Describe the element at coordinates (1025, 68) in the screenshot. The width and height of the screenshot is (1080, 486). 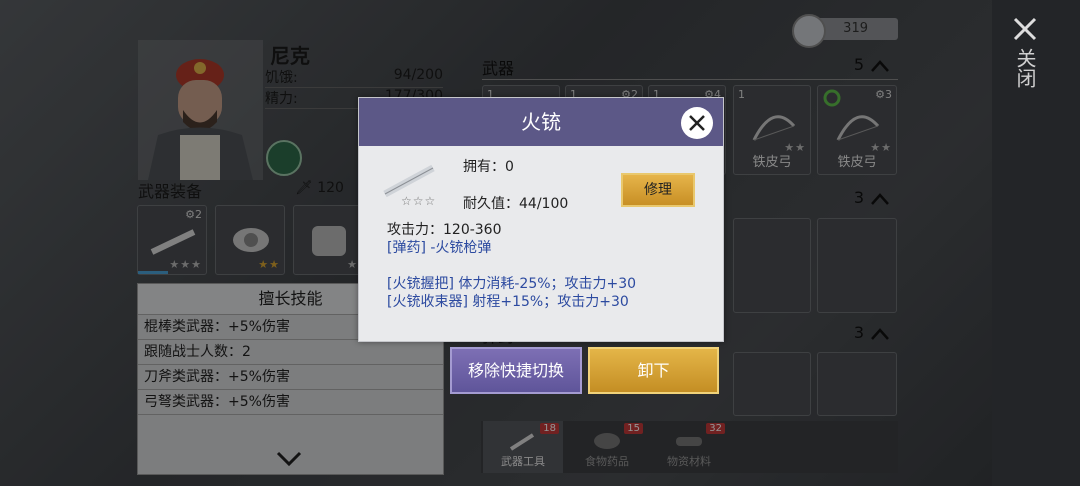
I see `close-label: 关闭` at that location.